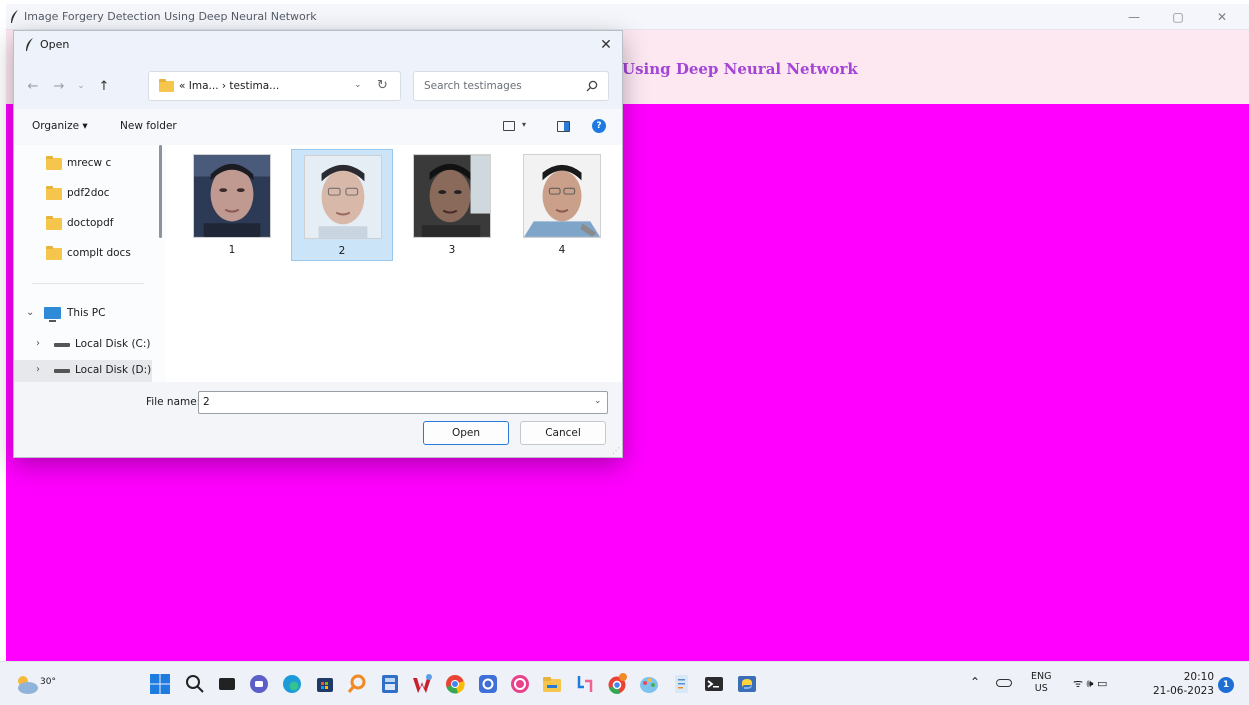  Describe the element at coordinates (563, 433) in the screenshot. I see `cancel-button: Cancel` at that location.